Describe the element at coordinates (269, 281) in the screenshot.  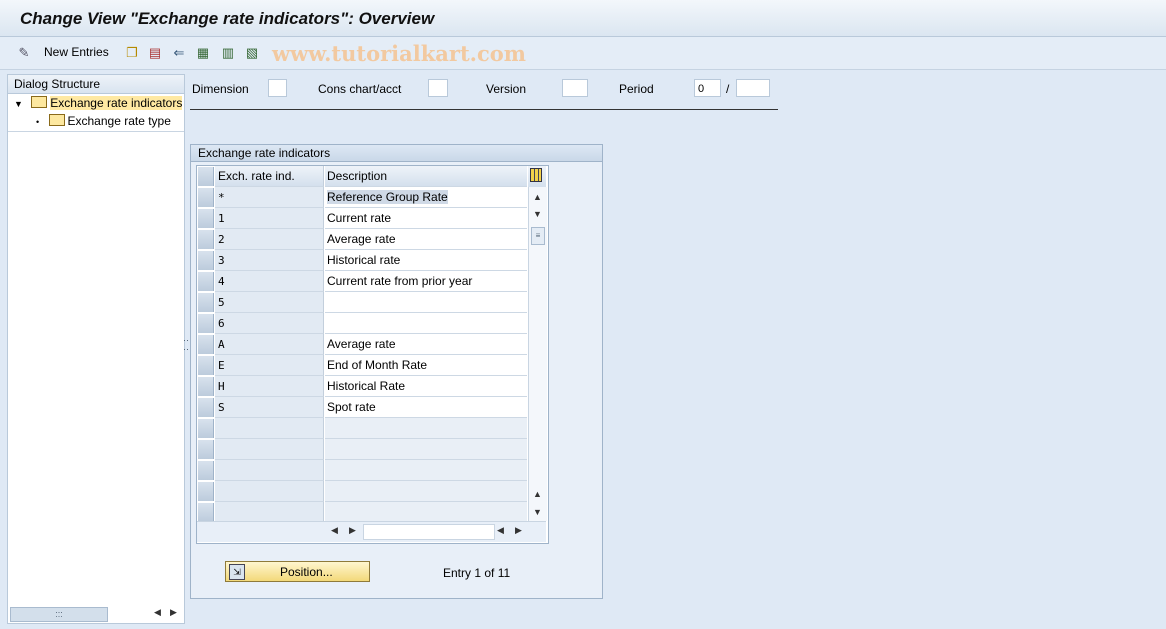
I see `cell-exch-rate-ind: 4` at that location.